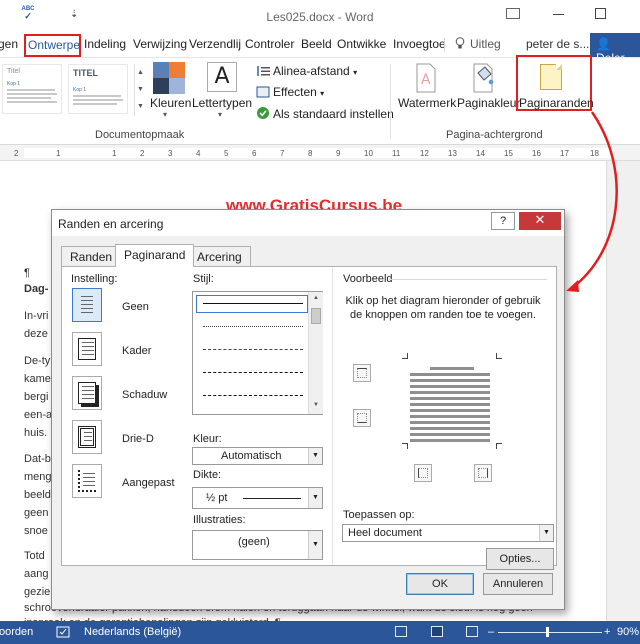 This screenshot has height=644, width=640. What do you see at coordinates (140, 72) in the screenshot?
I see `gallery-up-icon: ▲` at bounding box center [140, 72].